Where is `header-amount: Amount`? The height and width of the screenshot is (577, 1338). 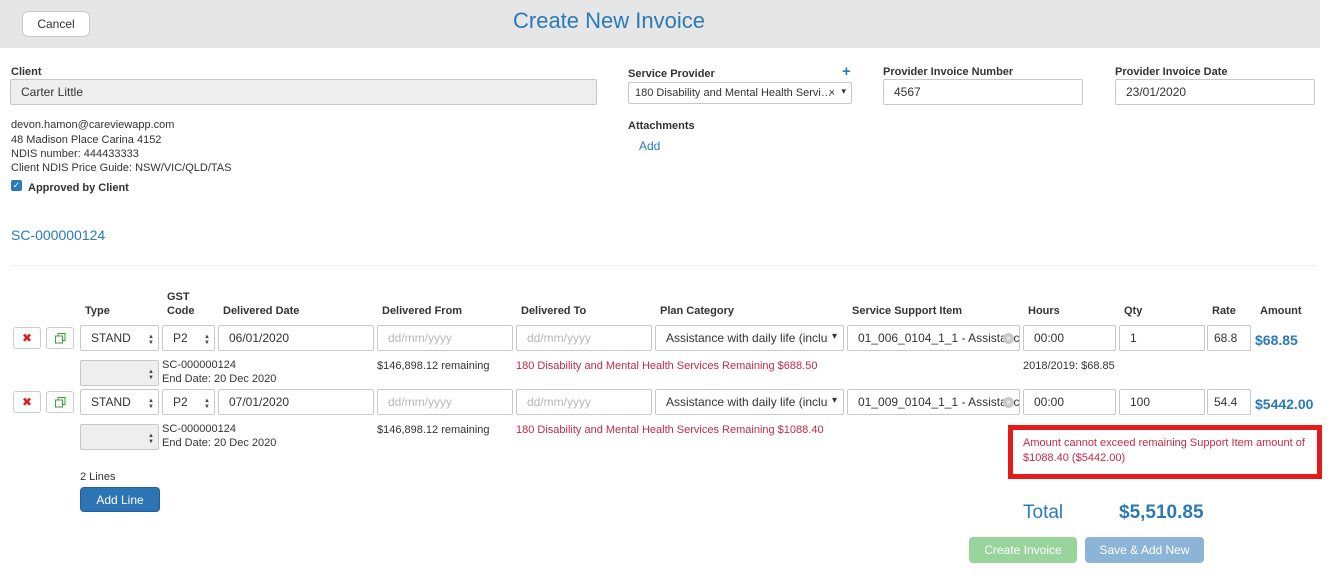 header-amount: Amount is located at coordinates (1281, 311).